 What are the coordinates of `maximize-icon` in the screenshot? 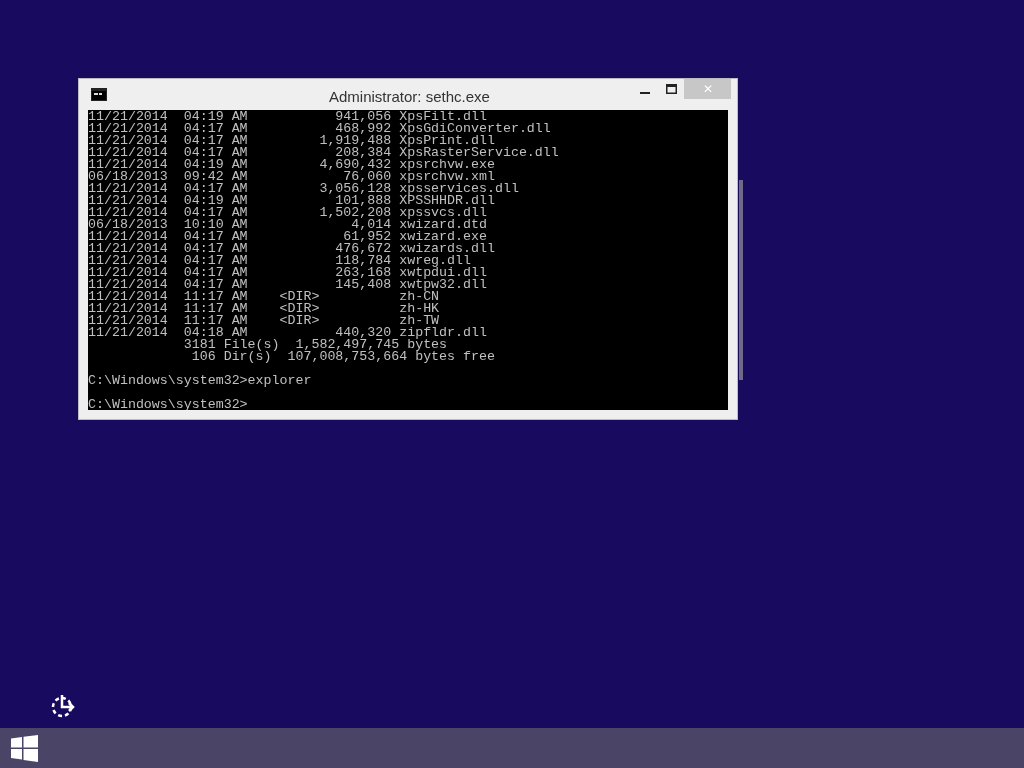 It's located at (671, 89).